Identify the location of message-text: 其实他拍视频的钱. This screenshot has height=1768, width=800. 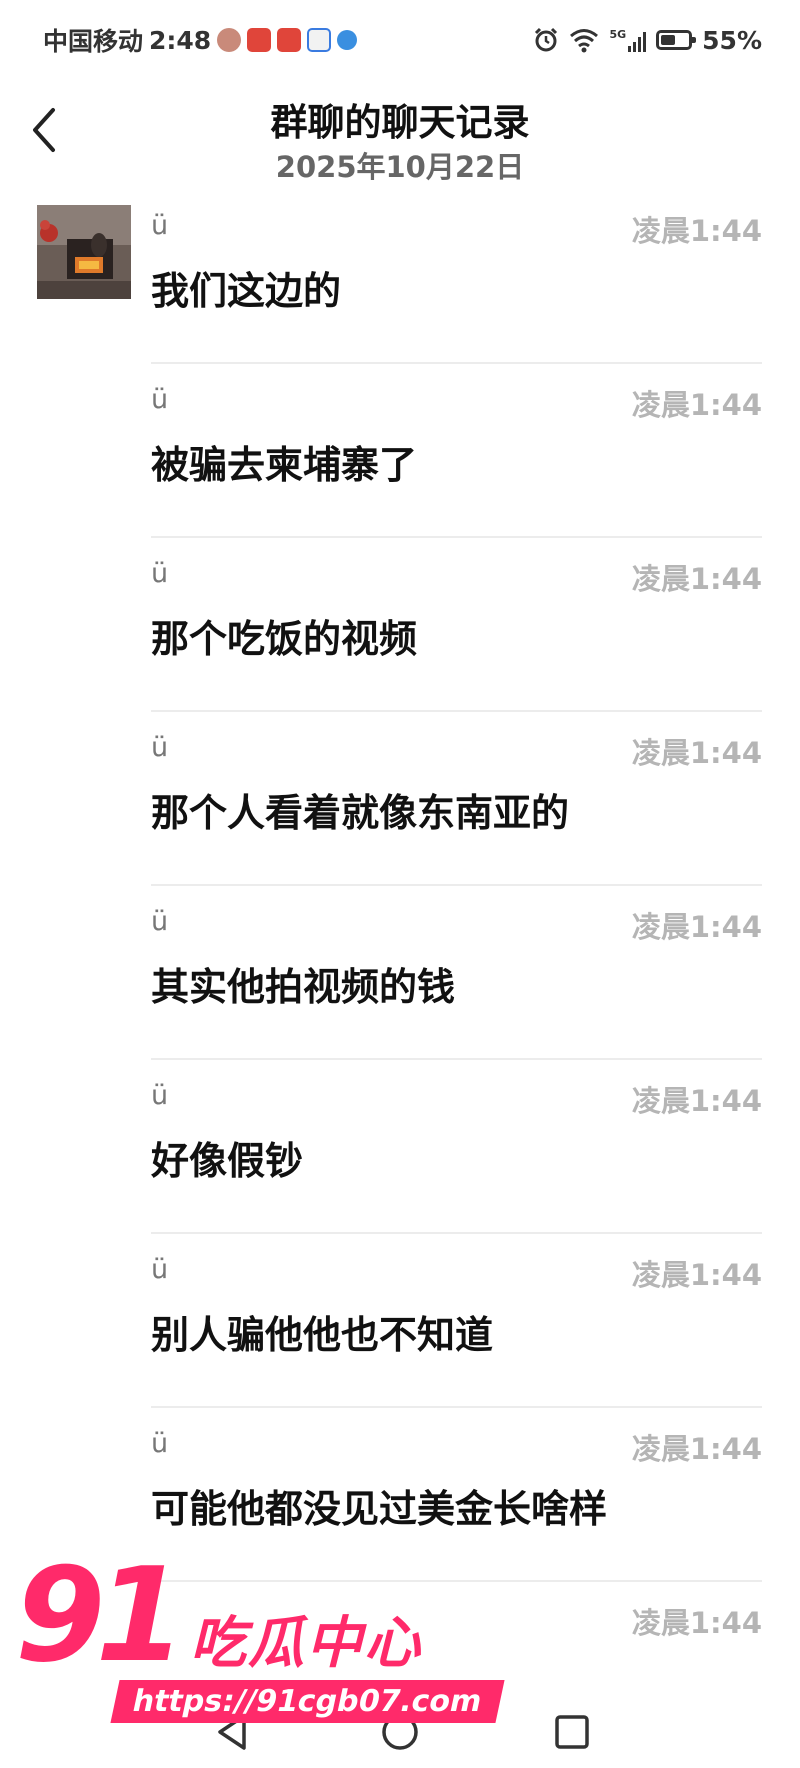
(303, 983).